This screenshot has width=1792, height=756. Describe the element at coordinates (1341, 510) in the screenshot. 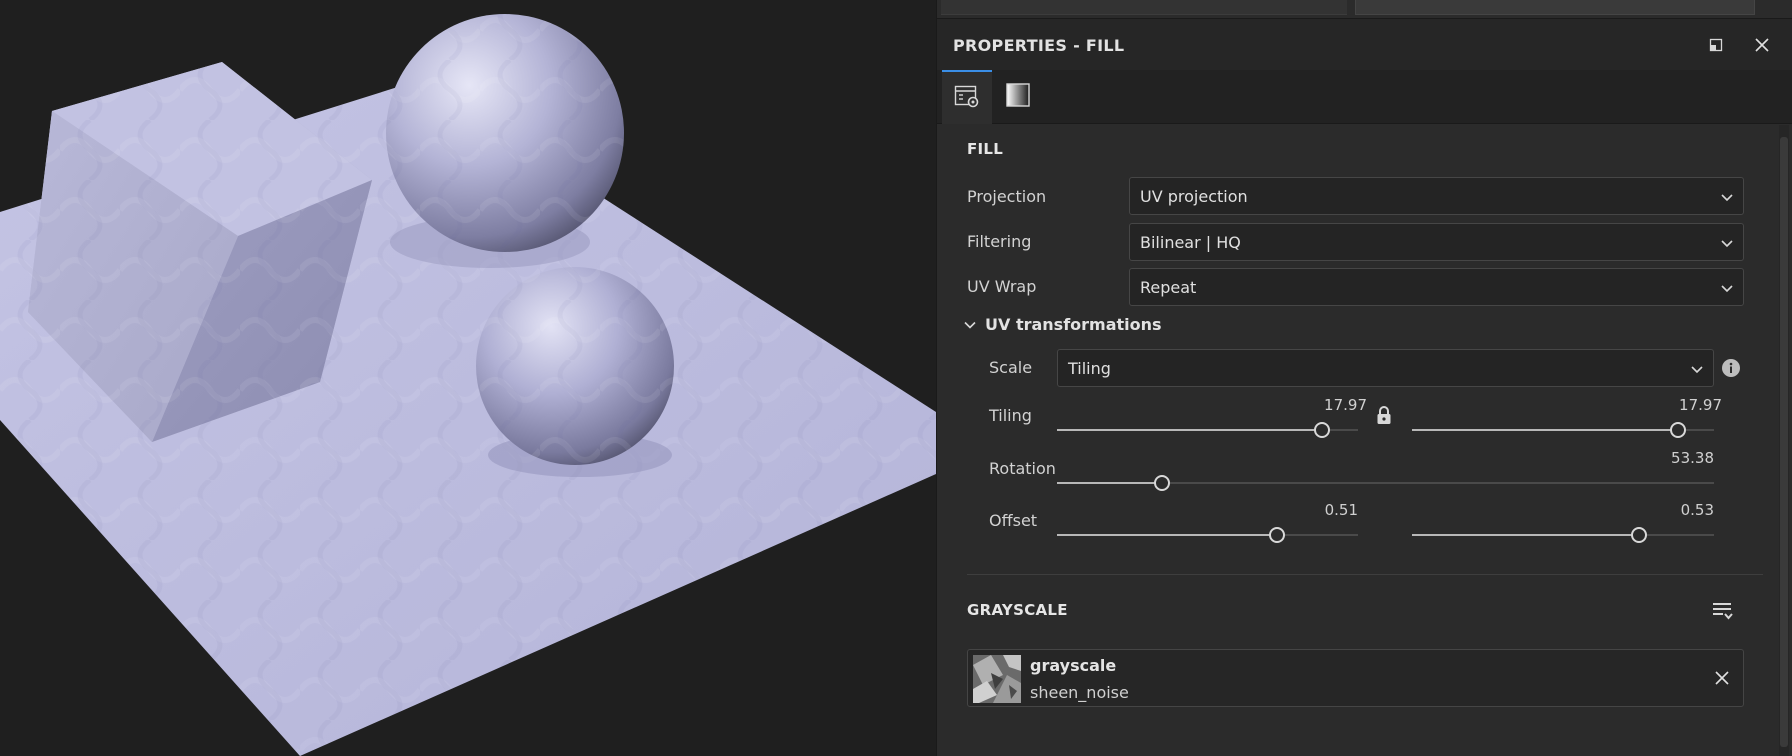

I see `offset-x-value: 0.51` at that location.